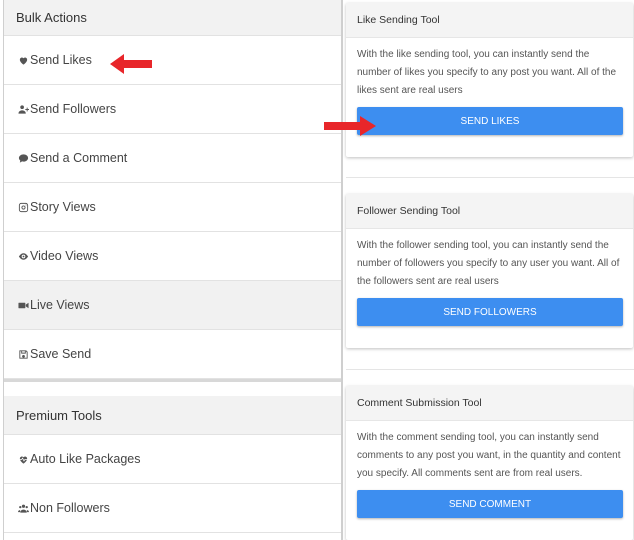 This screenshot has width=634, height=540. Describe the element at coordinates (51, 17) in the screenshot. I see `bulk-actions-title: Bulk Actions` at that location.